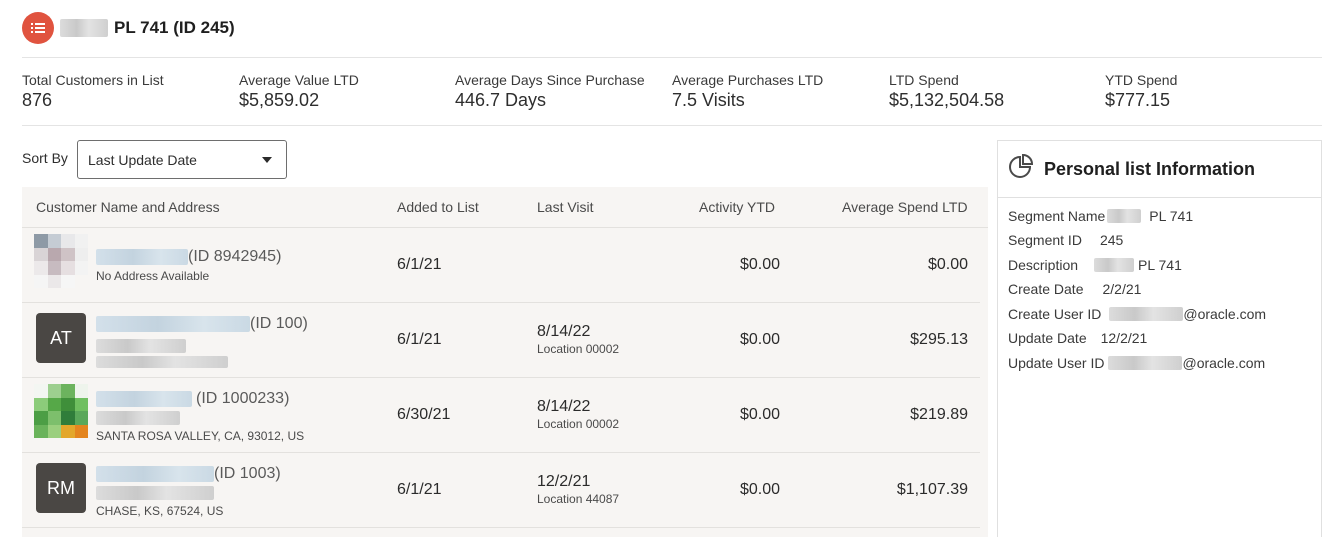 The image size is (1337, 537). What do you see at coordinates (1021, 169) in the screenshot?
I see `pie-chart-icon` at bounding box center [1021, 169].